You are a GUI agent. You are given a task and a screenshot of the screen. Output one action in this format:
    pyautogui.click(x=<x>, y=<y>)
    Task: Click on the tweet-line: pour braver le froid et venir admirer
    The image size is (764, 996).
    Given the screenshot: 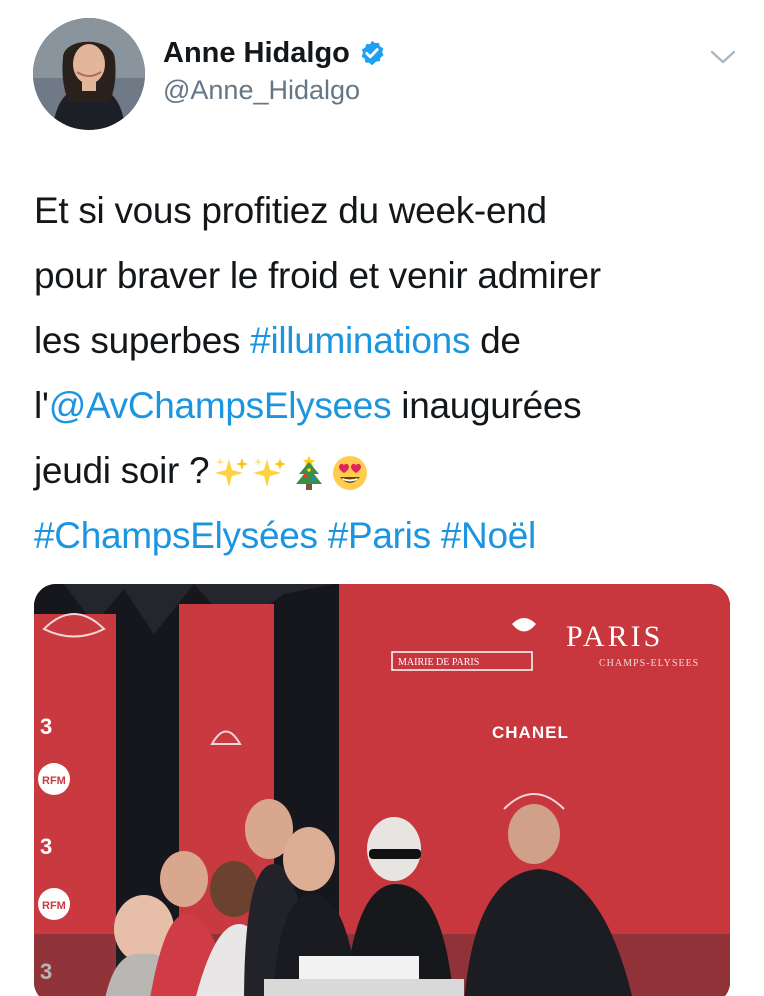 What is the action you would take?
    pyautogui.click(x=384, y=275)
    